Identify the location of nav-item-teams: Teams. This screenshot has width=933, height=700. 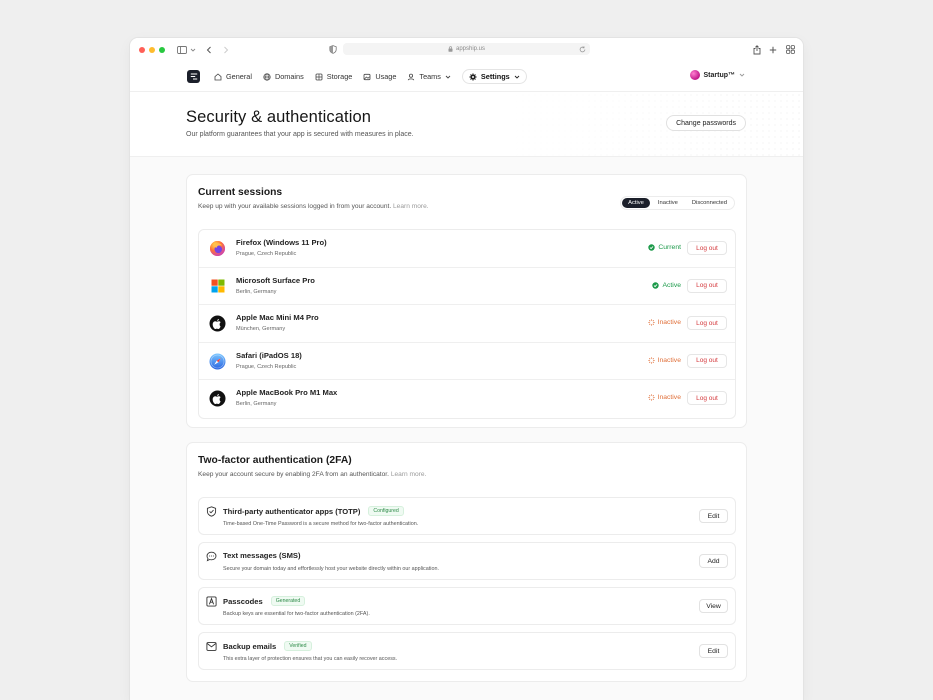
(429, 76).